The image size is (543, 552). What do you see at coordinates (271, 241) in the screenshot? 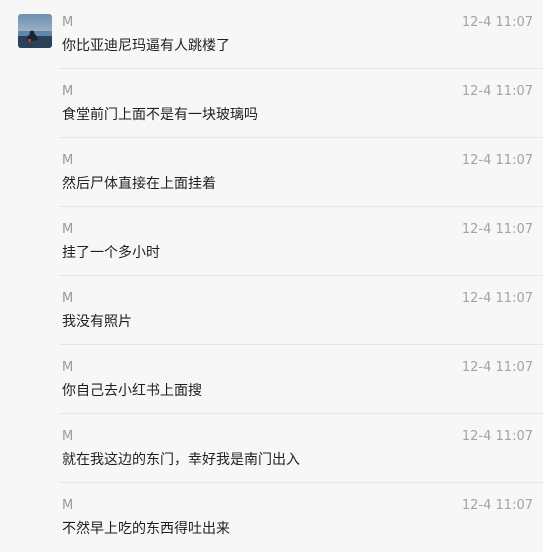
I see `message-item: M 12-4 11:07 挂了一个多小时` at bounding box center [271, 241].